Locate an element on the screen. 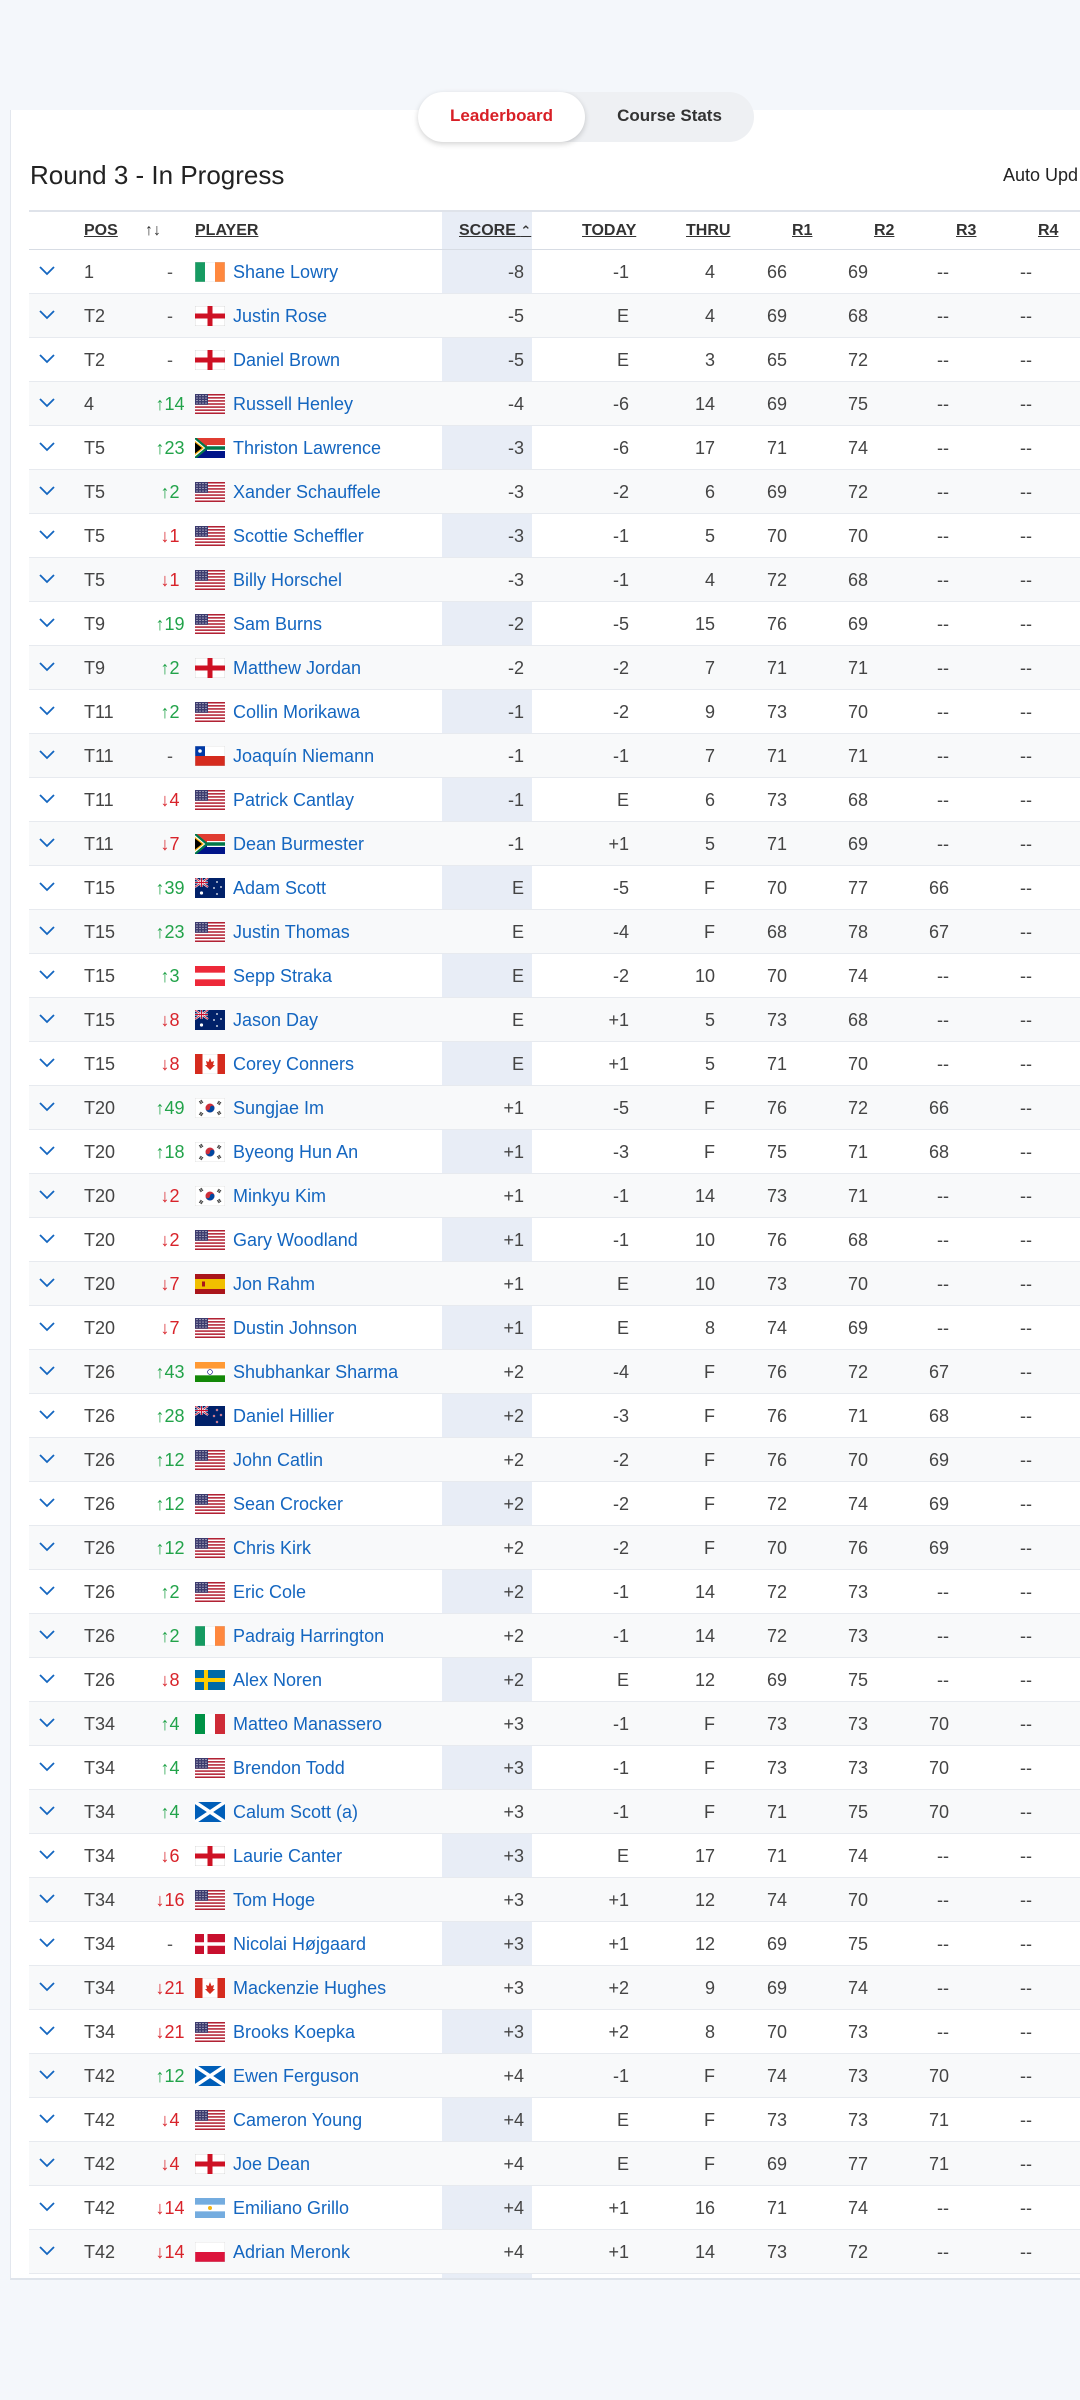 This screenshot has width=1080, height=2400. player-name-link: Ewen Ferguson is located at coordinates (296, 2076).